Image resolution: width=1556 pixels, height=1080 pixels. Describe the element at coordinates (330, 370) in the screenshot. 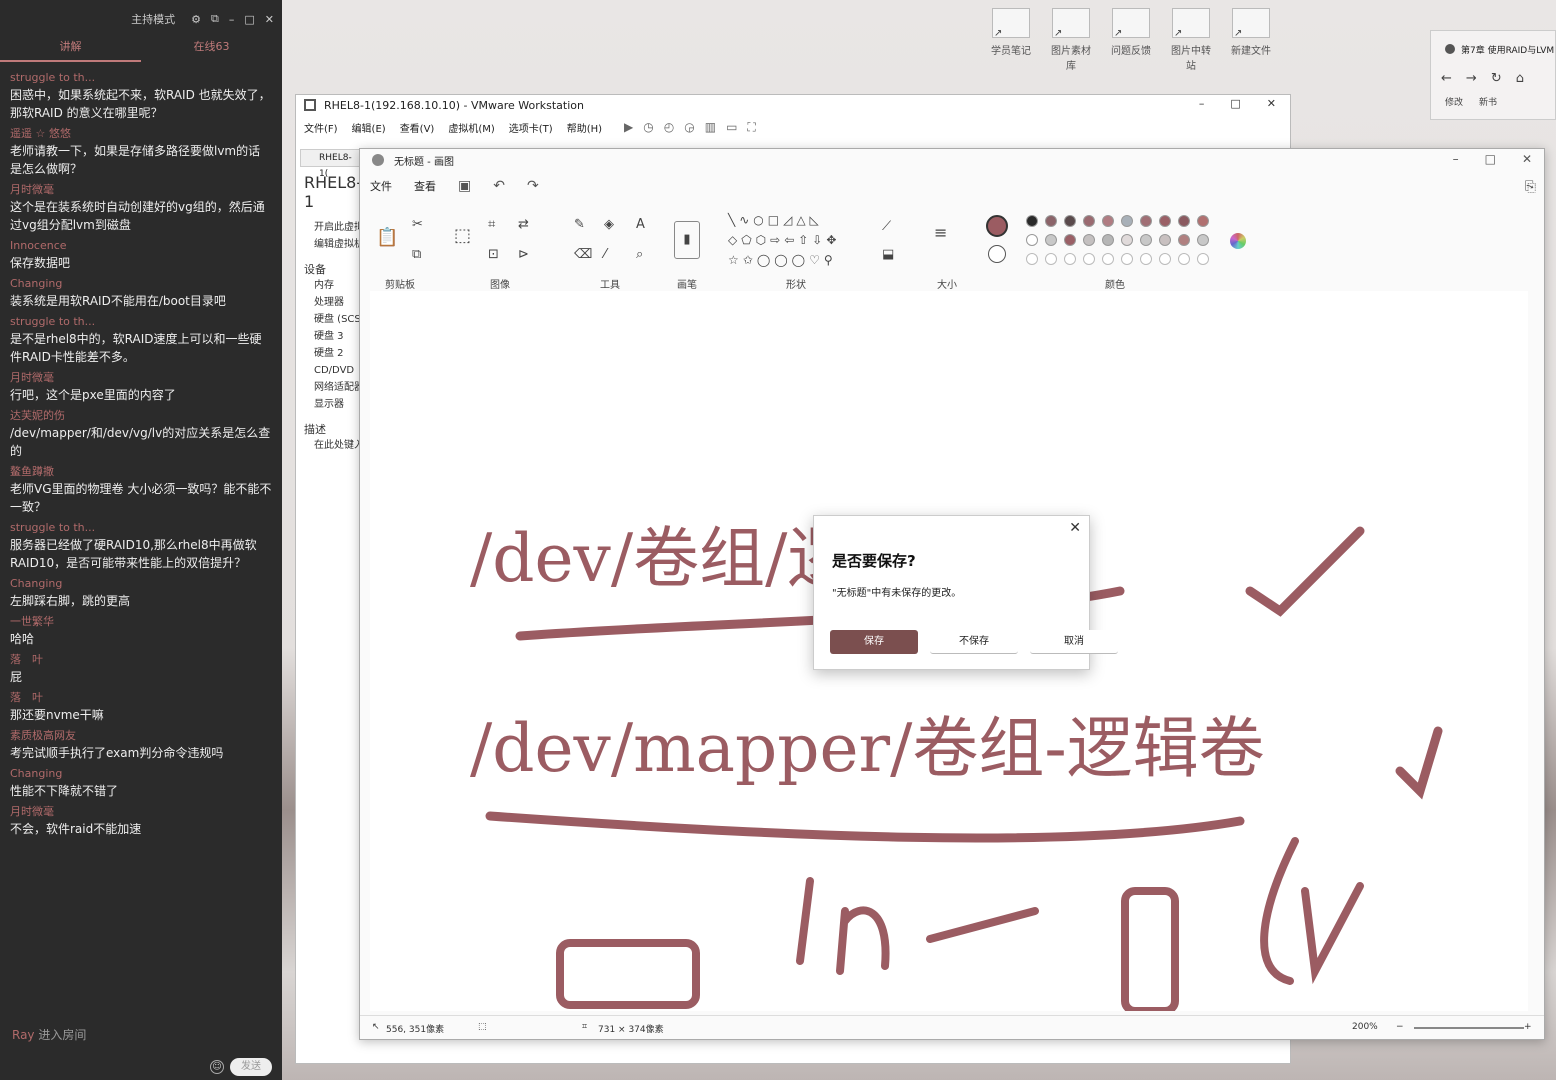

I see `device-item: CD/DVD` at that location.